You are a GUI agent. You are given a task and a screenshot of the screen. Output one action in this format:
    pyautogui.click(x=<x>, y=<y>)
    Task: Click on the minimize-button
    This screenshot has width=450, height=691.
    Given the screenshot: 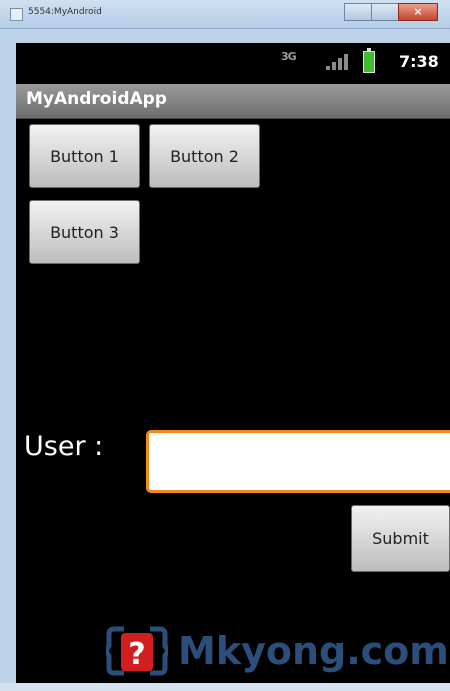 What is the action you would take?
    pyautogui.click(x=357, y=12)
    